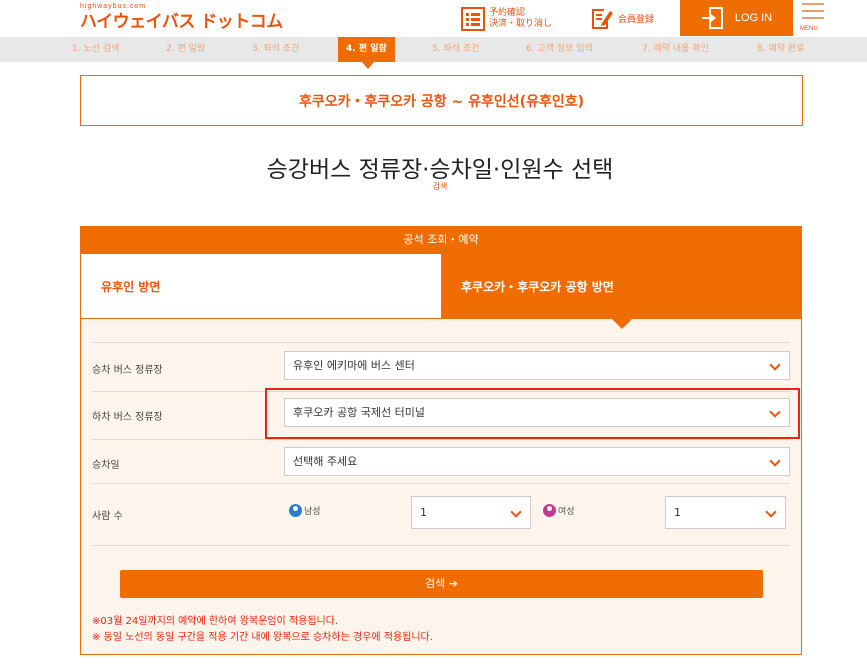 The height and width of the screenshot is (669, 867). Describe the element at coordinates (712, 18) in the screenshot. I see `login-icon` at that location.